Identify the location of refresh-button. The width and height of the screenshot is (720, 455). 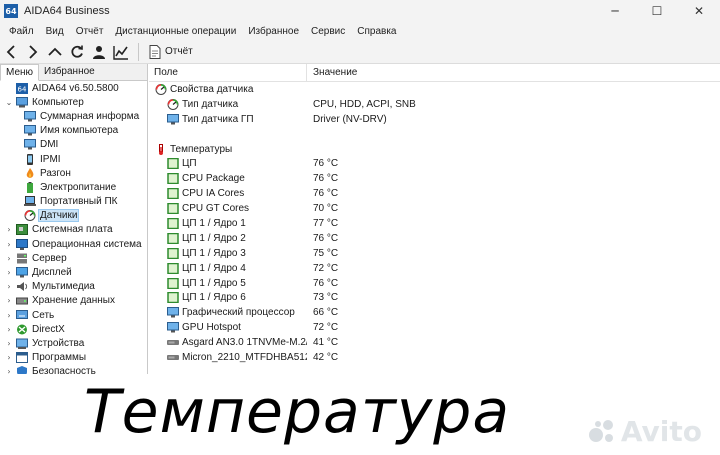
(77, 52).